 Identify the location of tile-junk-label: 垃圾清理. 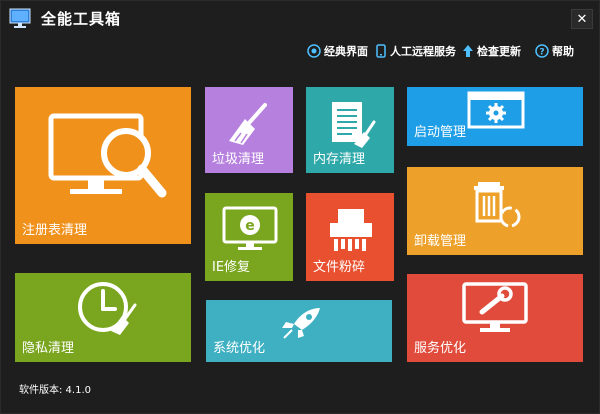
(238, 159).